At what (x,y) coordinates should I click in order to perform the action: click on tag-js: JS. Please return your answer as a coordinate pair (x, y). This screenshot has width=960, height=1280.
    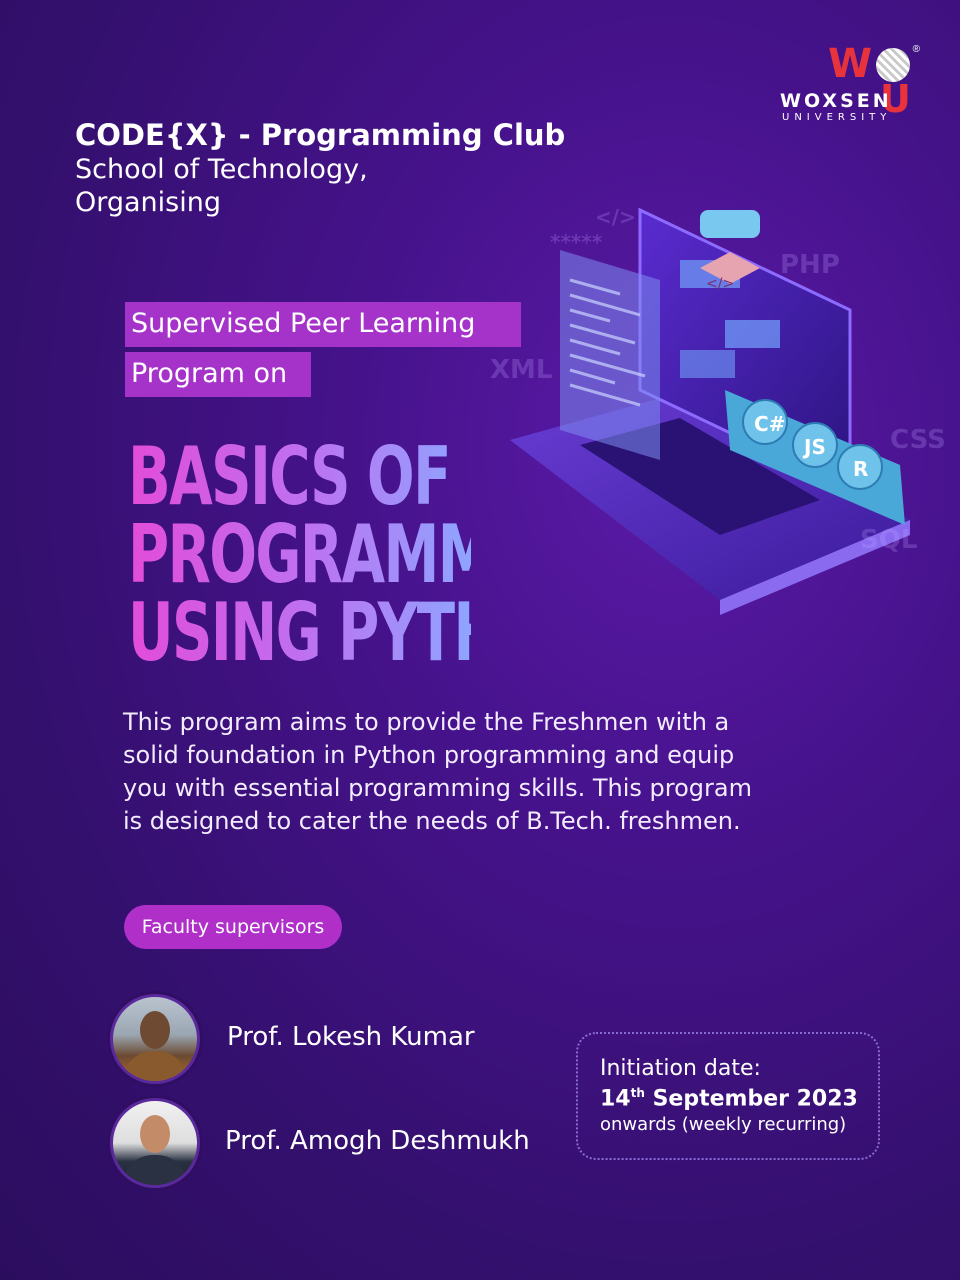
    Looking at the image, I should click on (814, 447).